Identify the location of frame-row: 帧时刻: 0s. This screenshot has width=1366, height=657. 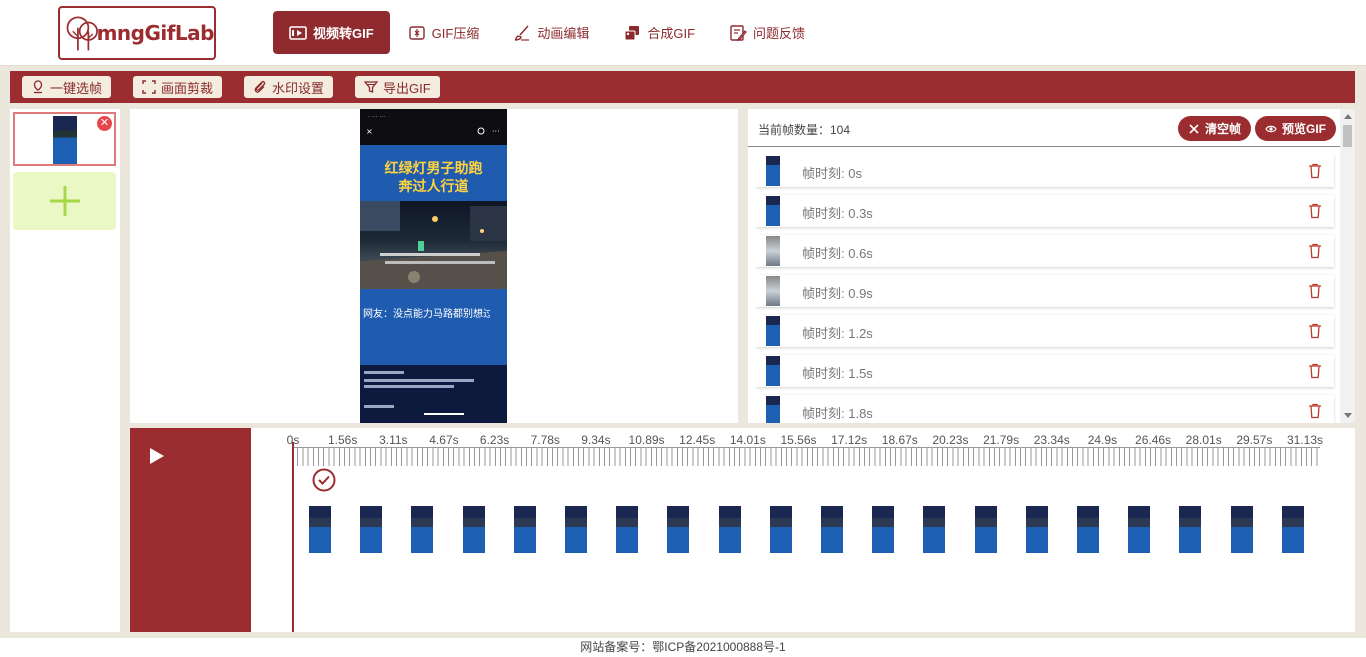
(1045, 171).